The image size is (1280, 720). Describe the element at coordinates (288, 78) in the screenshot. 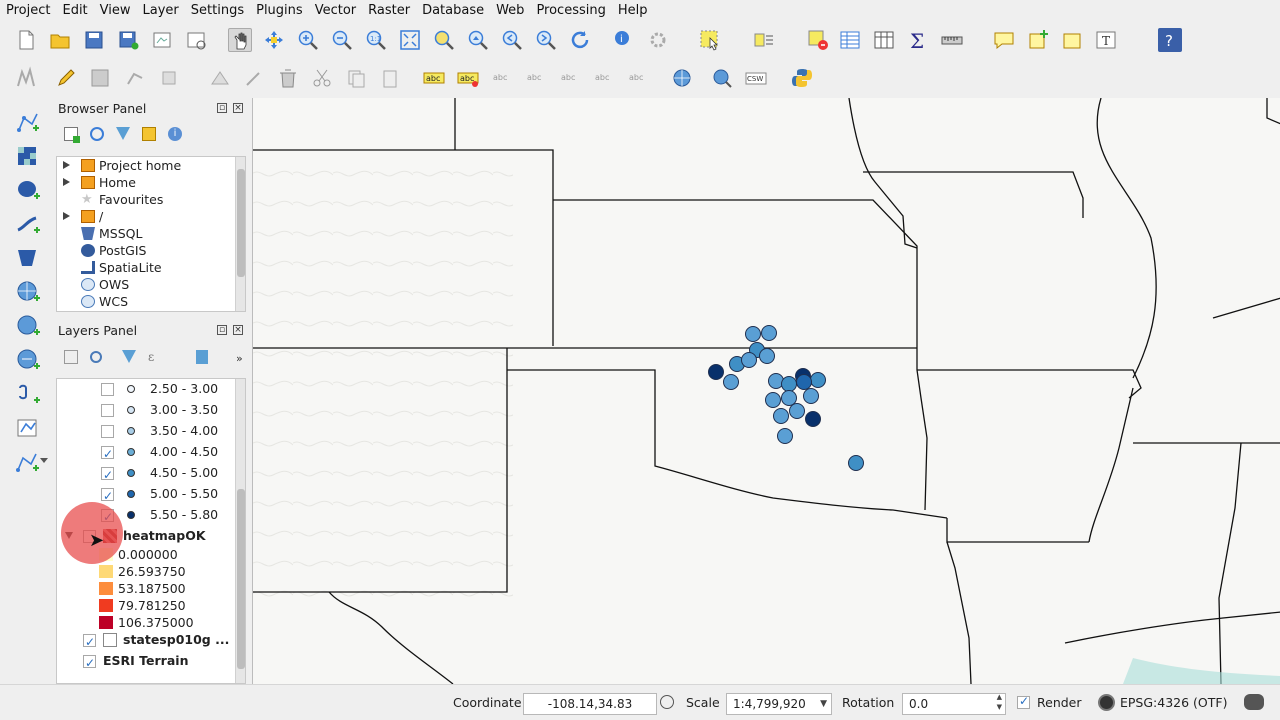

I see `delete-selected-icon` at that location.